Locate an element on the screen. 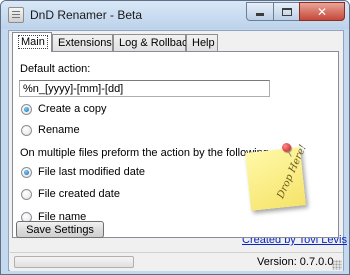 This screenshot has width=350, height=275. radio-label: File created date is located at coordinates (79, 194).